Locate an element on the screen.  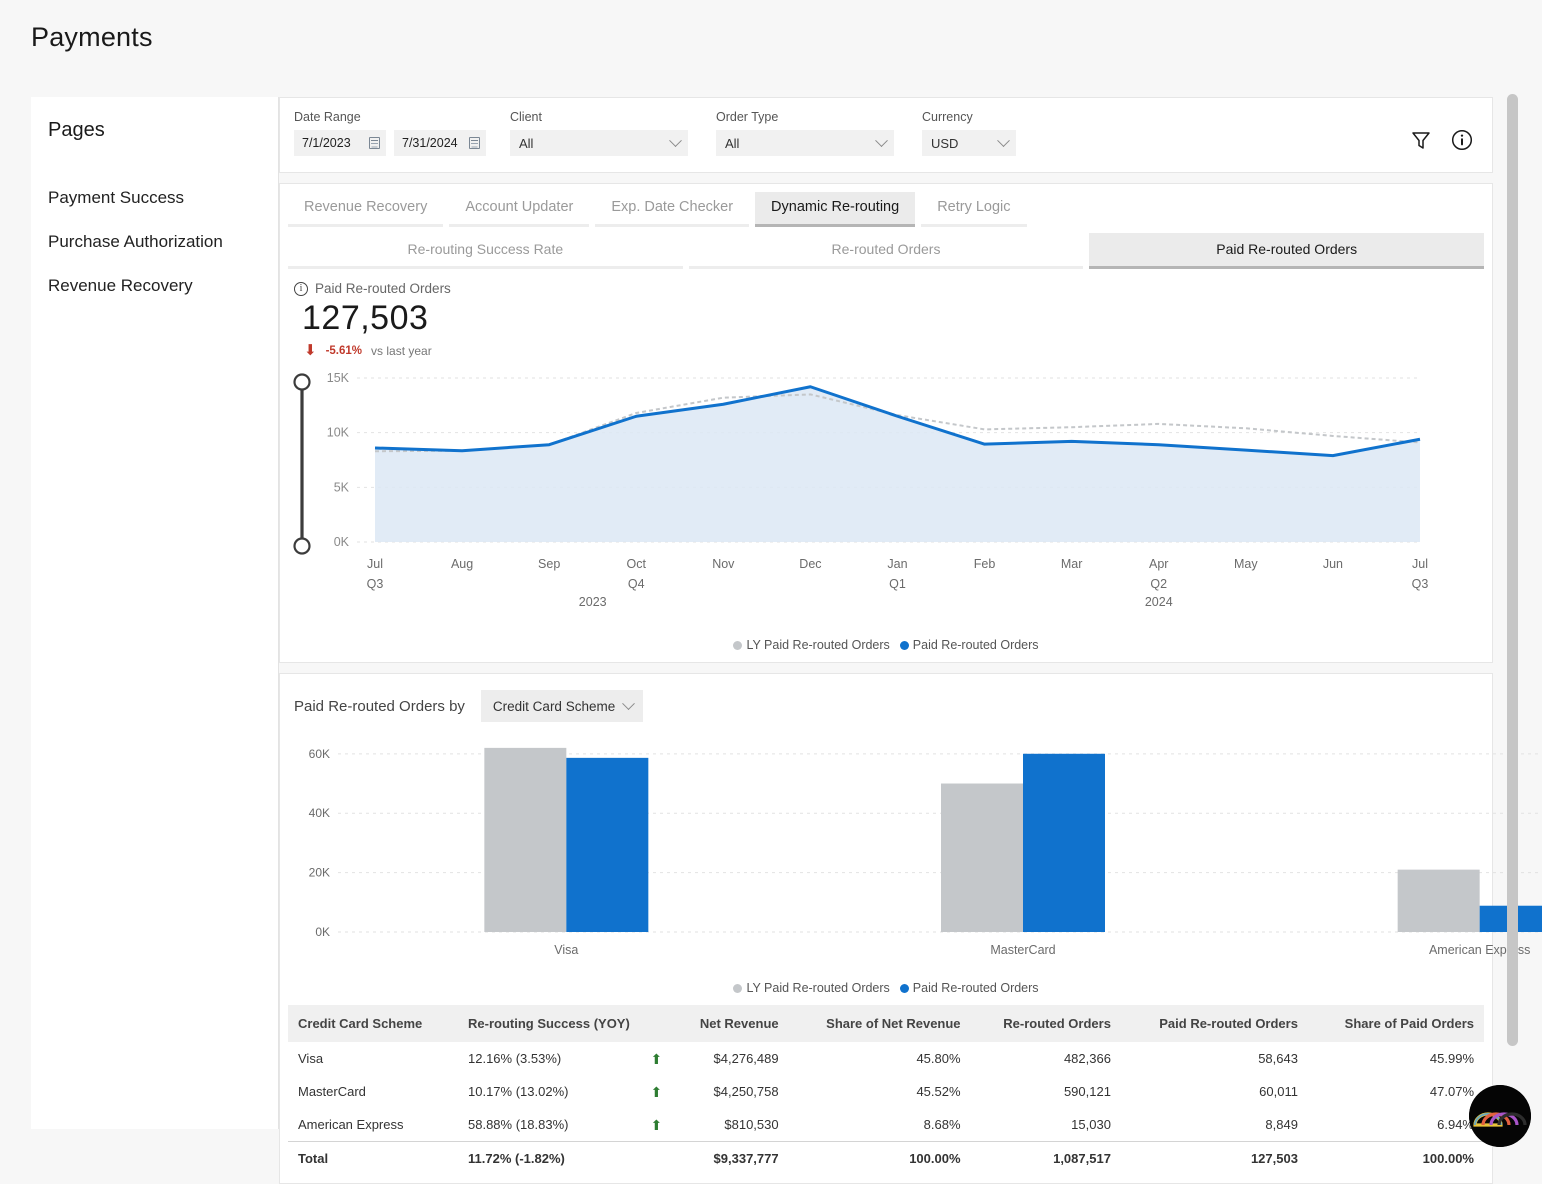
cell-share-paid-orders: 6.94% is located at coordinates (1455, 1124).